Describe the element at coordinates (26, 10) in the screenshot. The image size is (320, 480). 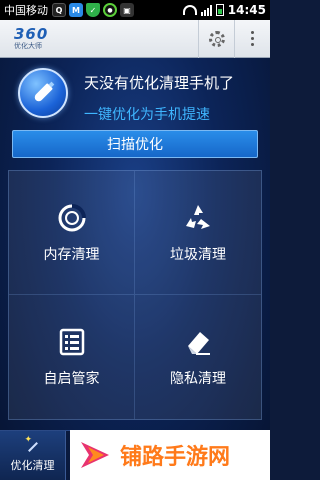
I see `carrier-label: 中国移动` at that location.